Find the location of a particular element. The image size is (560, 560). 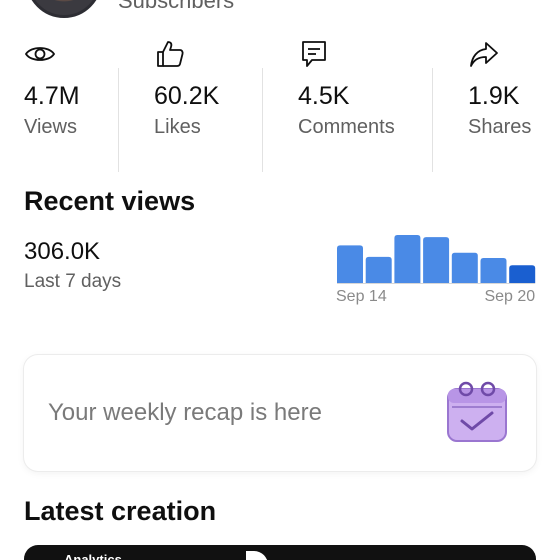

recent-views-value: 306.0K is located at coordinates (62, 251).